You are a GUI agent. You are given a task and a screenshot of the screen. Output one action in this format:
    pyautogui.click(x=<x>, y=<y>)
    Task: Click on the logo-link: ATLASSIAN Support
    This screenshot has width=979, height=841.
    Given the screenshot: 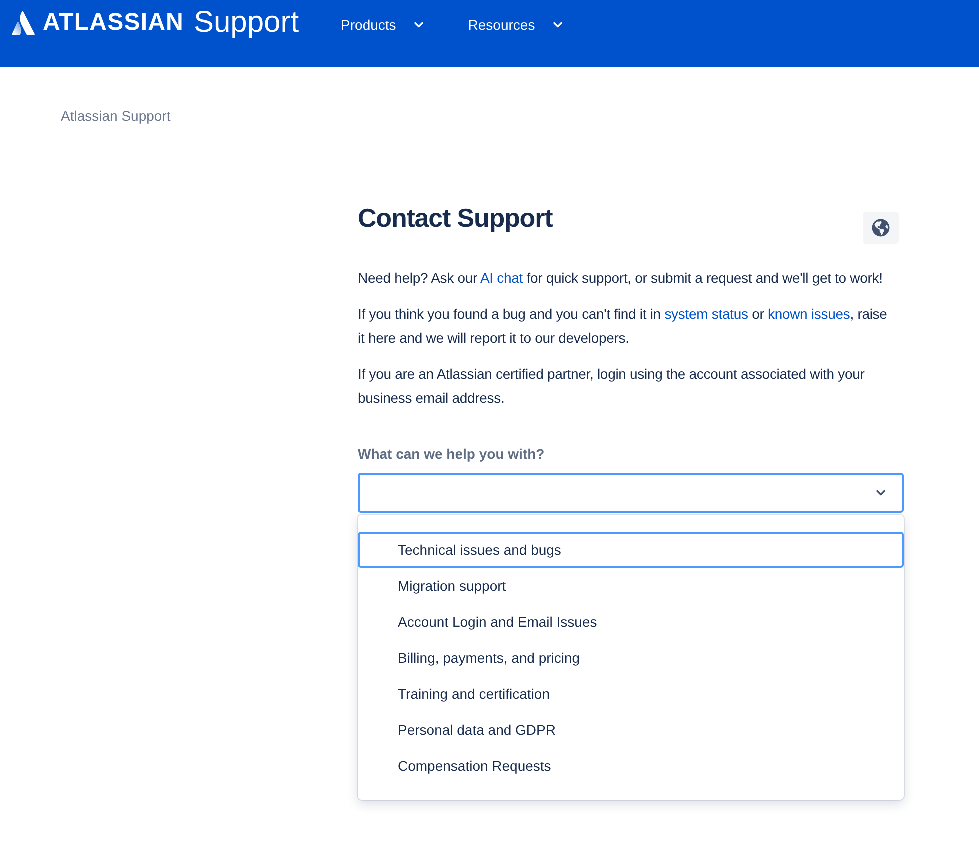 What is the action you would take?
    pyautogui.click(x=156, y=23)
    